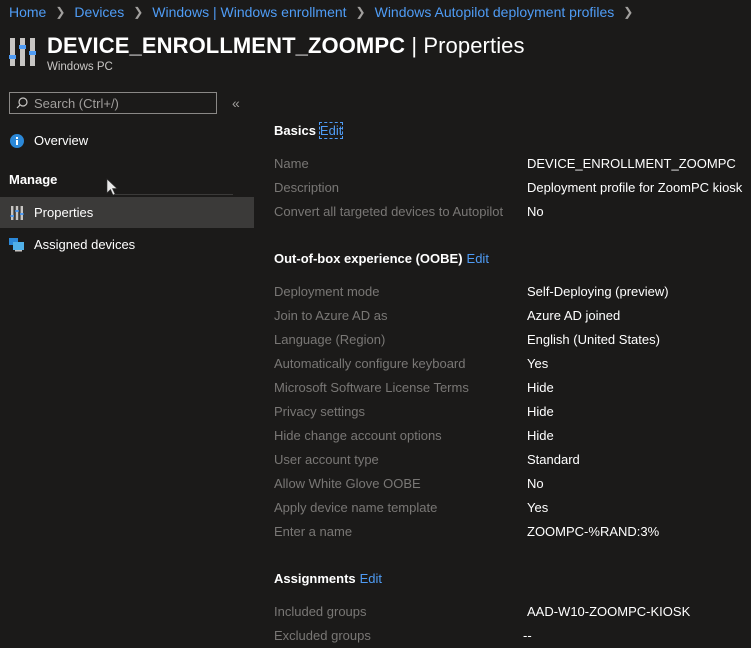 Image resolution: width=751 pixels, height=648 pixels. I want to click on page-title: DEVICE_ENROLLMENT_ZOOMPC | Properties, so click(286, 46).